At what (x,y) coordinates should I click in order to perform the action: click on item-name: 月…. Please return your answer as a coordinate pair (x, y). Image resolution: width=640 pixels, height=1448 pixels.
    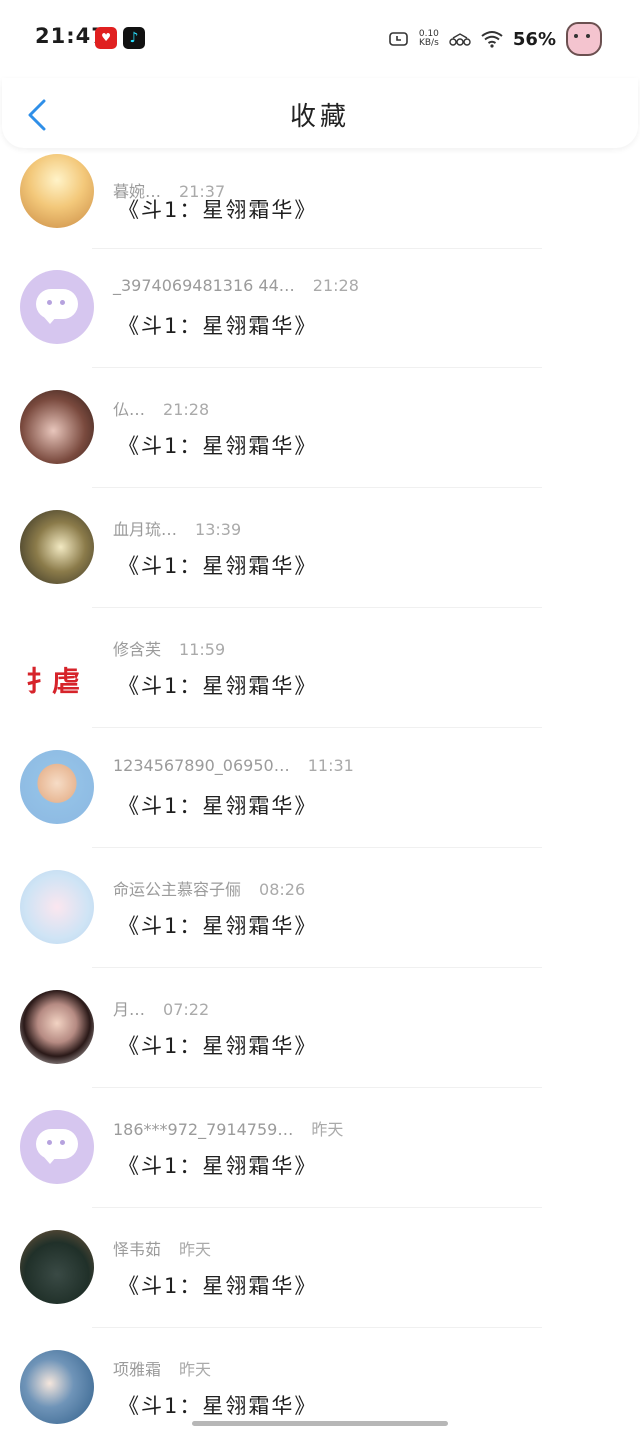
    Looking at the image, I should click on (129, 1009).